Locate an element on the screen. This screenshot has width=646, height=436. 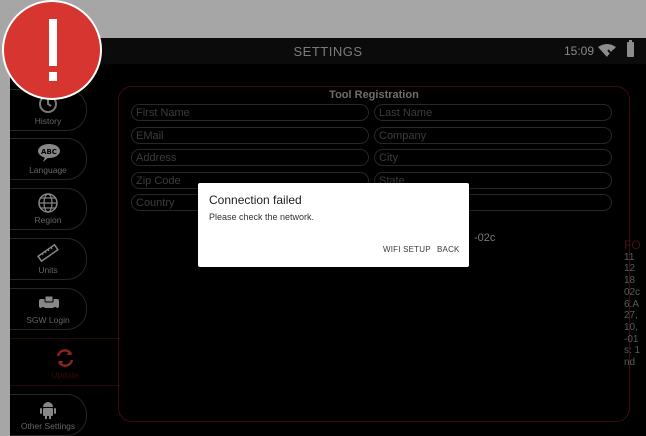
wifi-setup-button: WIFI SETUP is located at coordinates (407, 249).